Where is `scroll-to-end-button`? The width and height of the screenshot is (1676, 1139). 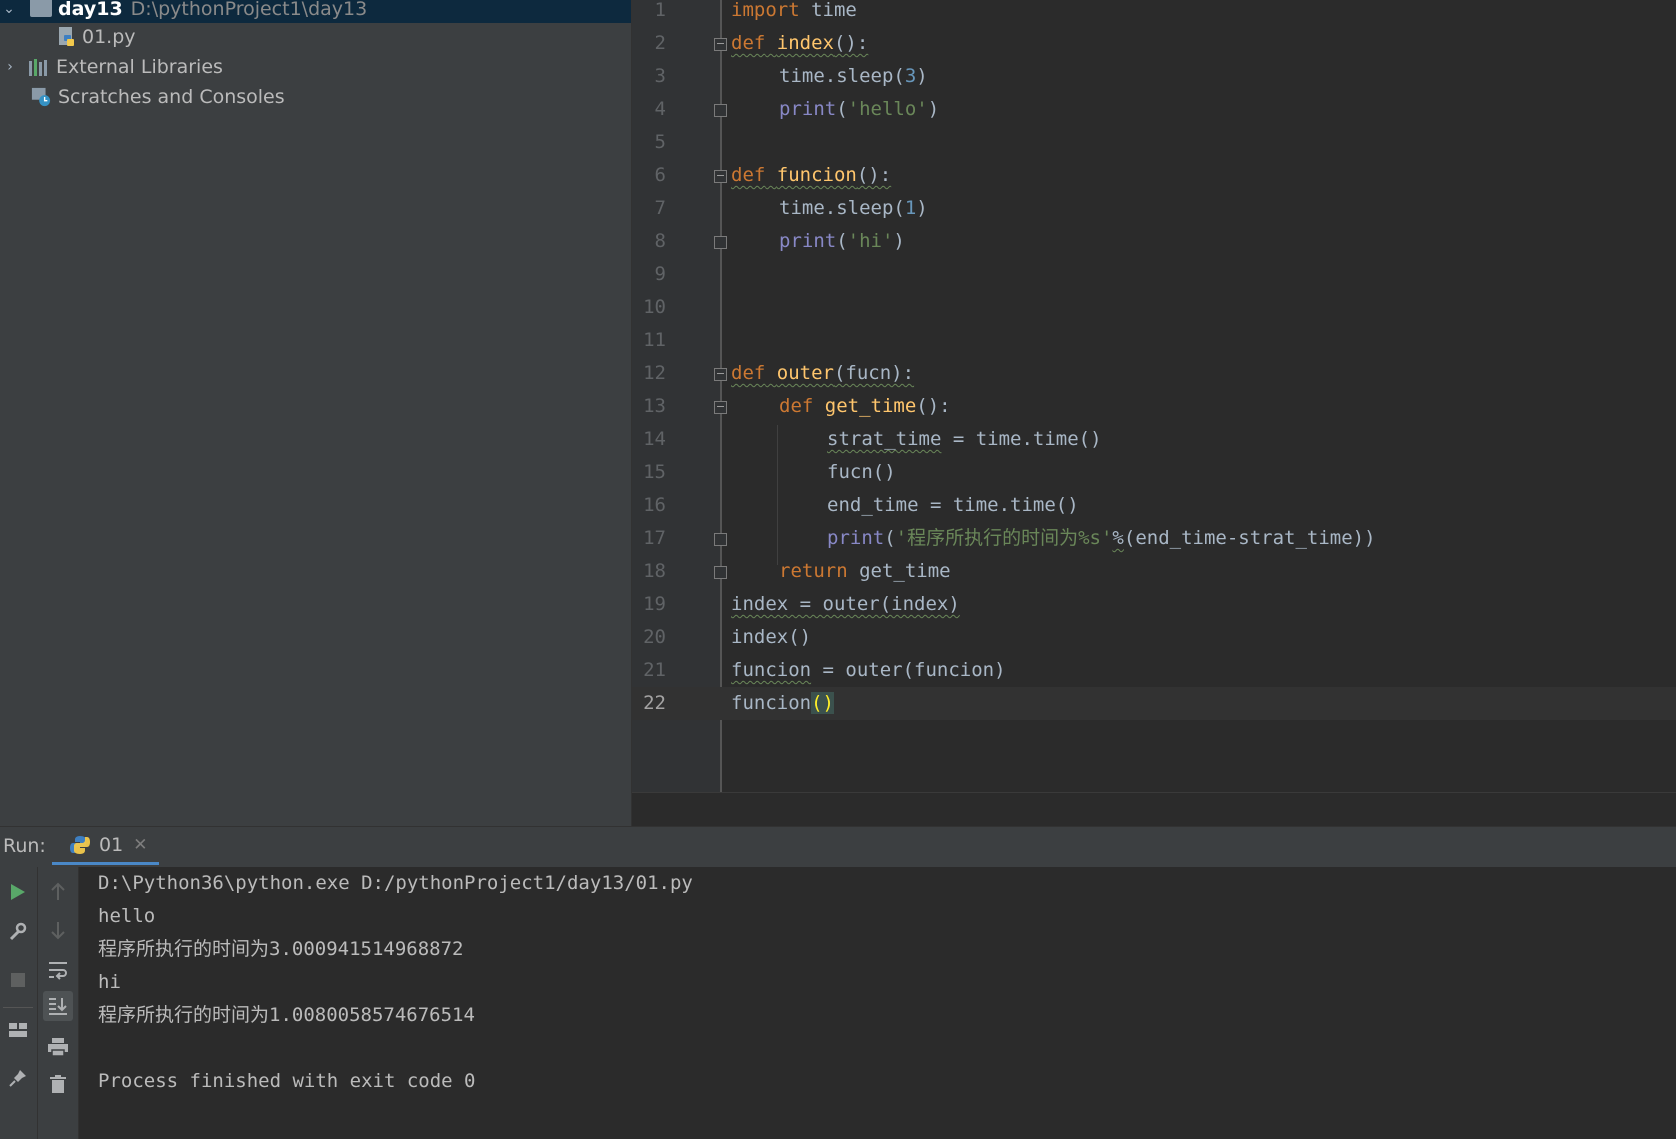 scroll-to-end-button is located at coordinates (58, 1006).